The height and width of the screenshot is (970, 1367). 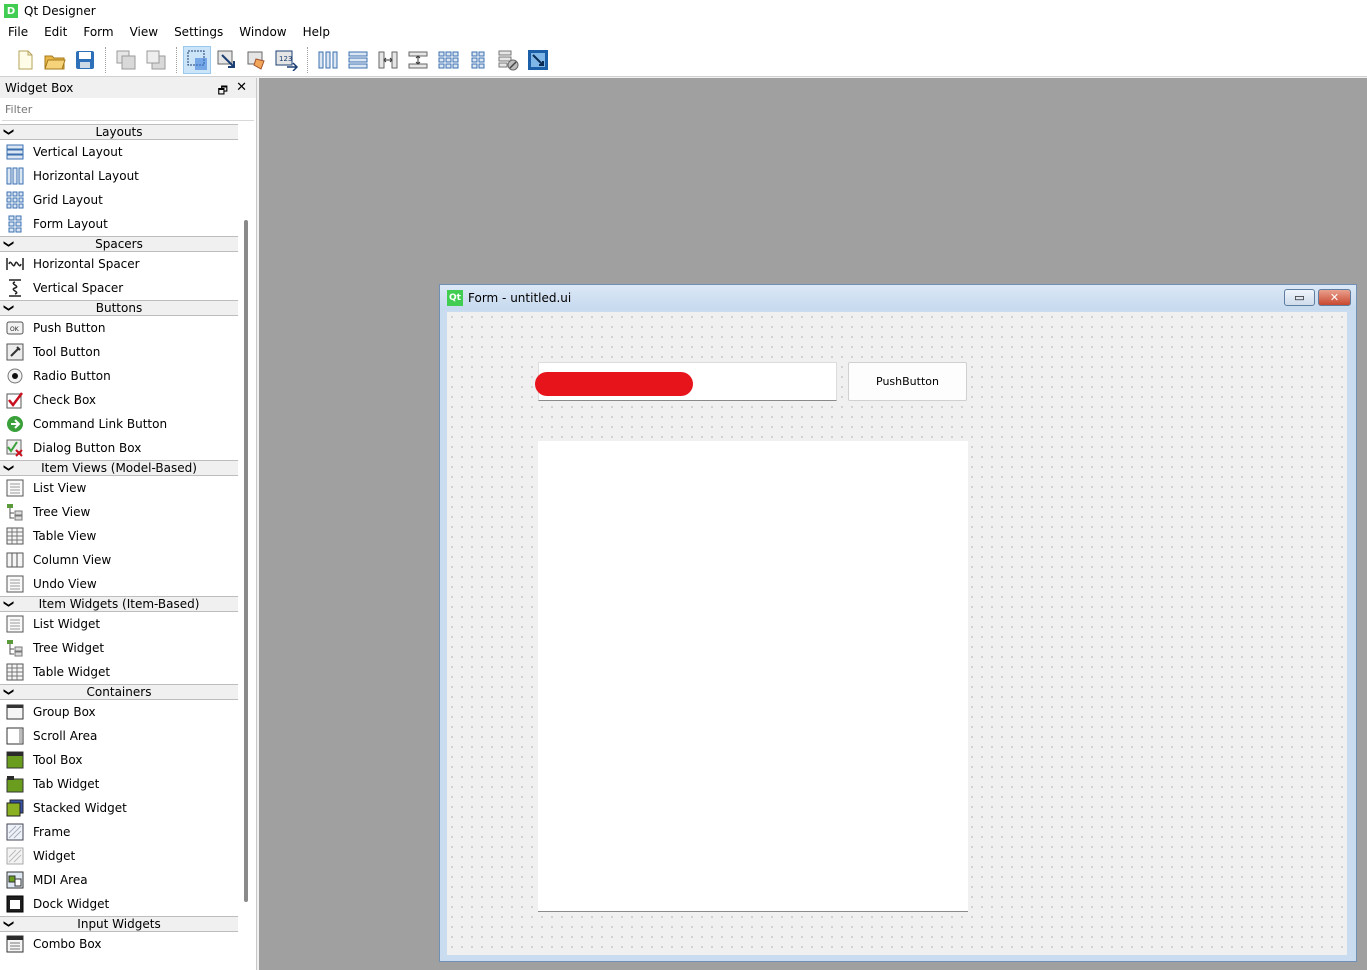 What do you see at coordinates (15, 200) in the screenshot?
I see `grid-layout-icon` at bounding box center [15, 200].